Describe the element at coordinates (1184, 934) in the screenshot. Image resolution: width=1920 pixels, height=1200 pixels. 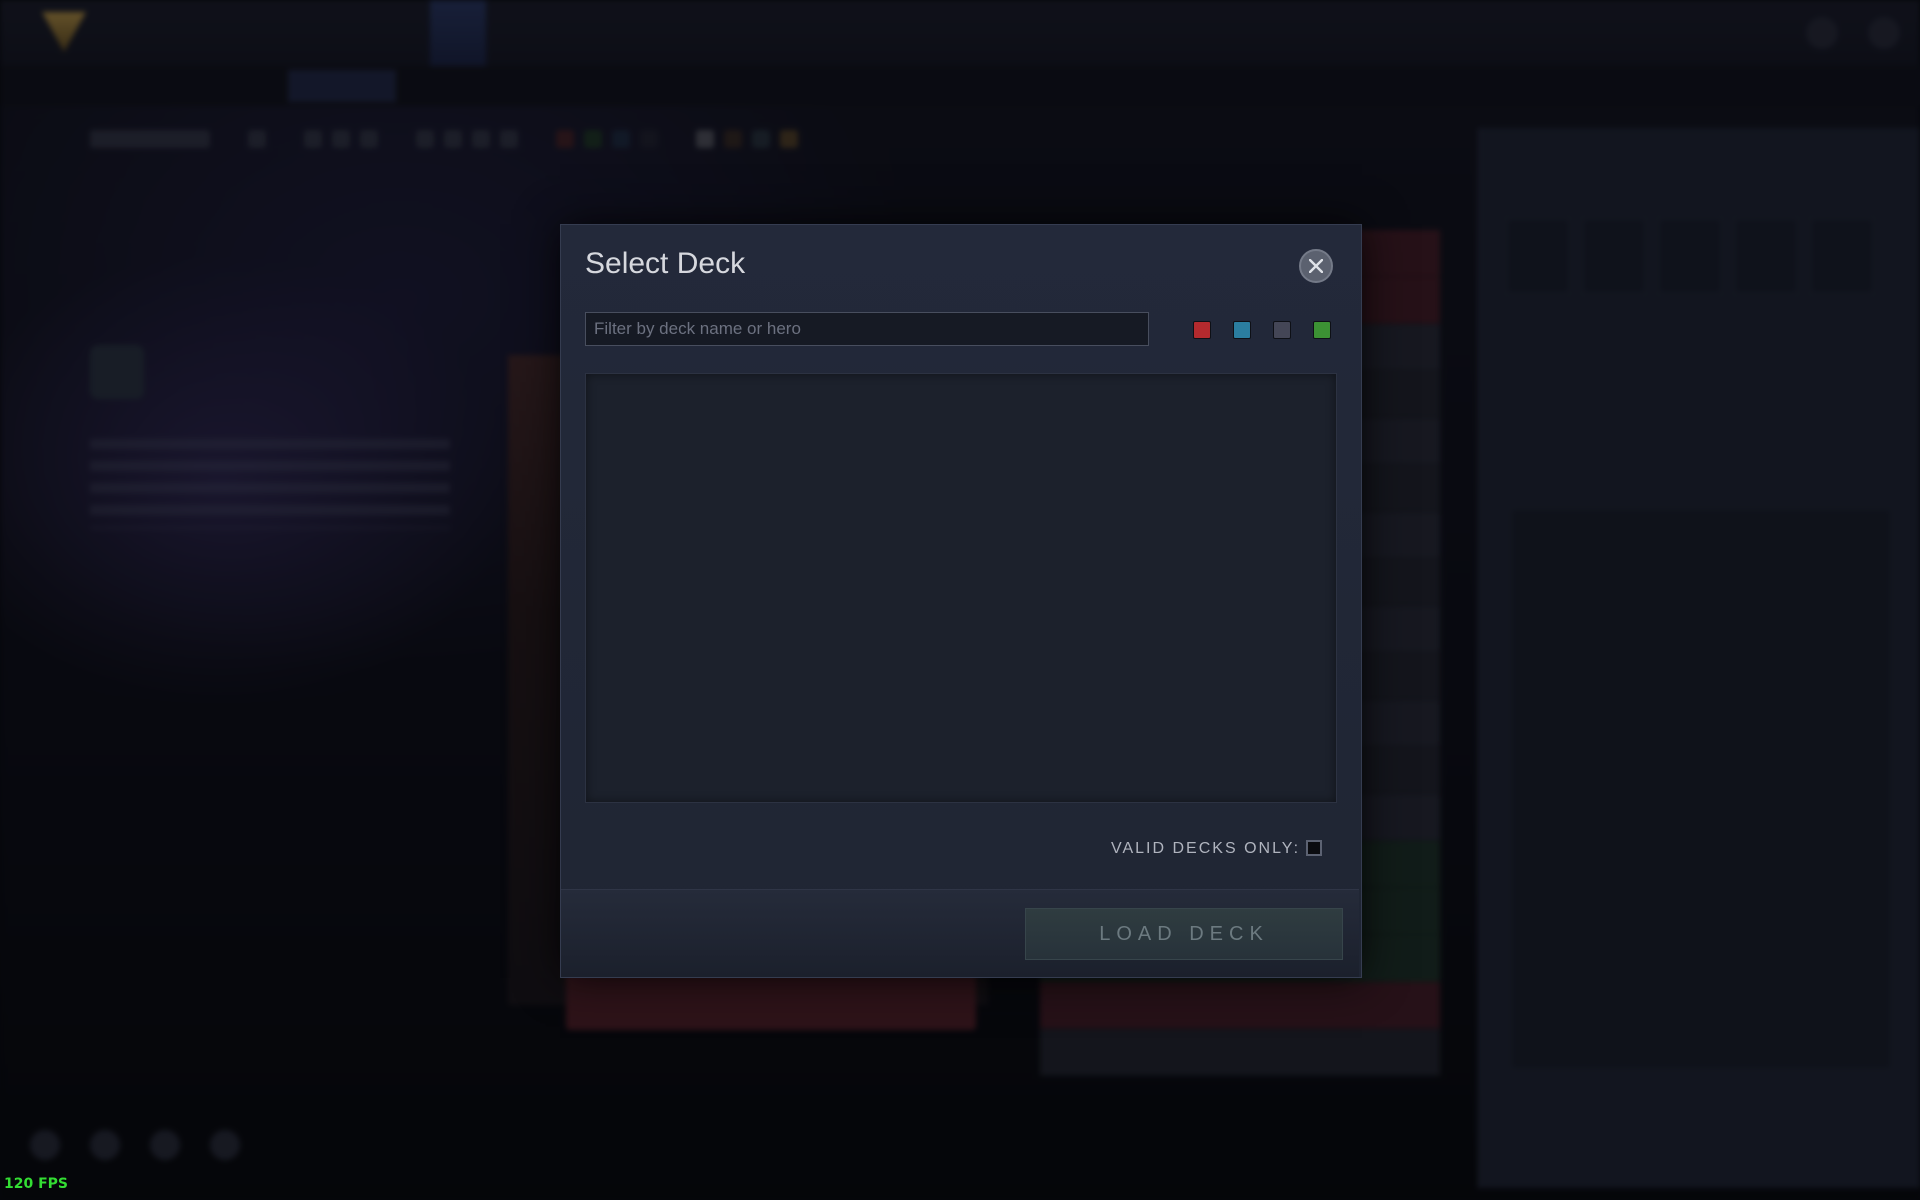
I see `load-deck-button: LOAD DECK` at that location.